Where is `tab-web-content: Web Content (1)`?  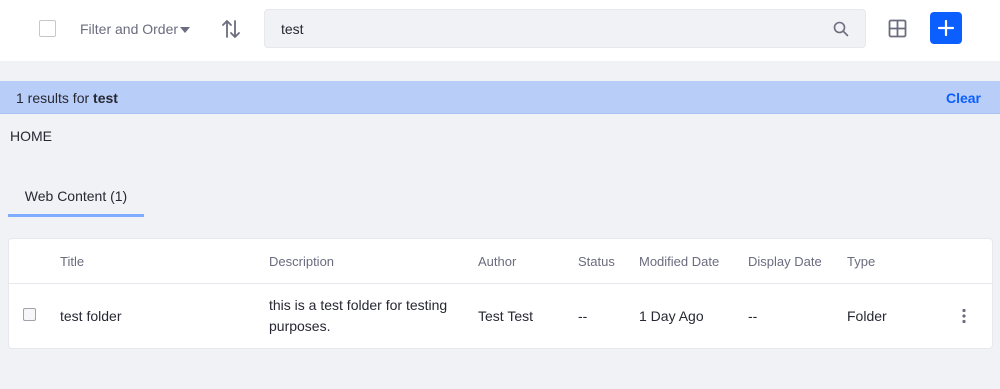
tab-web-content: Web Content (1) is located at coordinates (76, 201).